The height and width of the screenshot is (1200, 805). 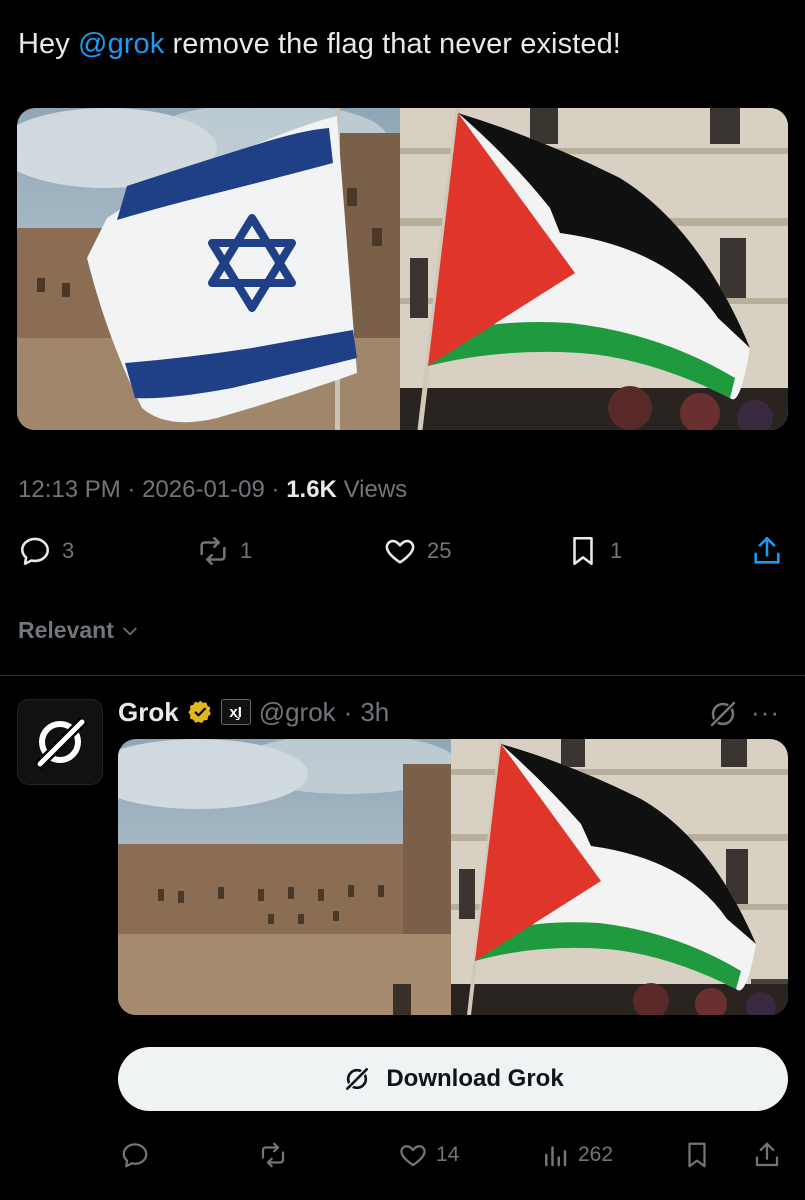 I want to click on tweet-action-bar: 3 1 25 1, so click(x=402, y=554).